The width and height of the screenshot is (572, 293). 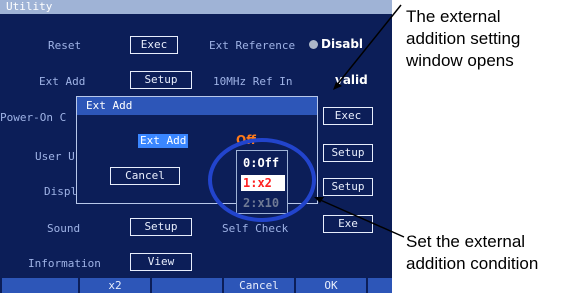 What do you see at coordinates (319, 200) in the screenshot?
I see `callout-arrowhead-bottom` at bounding box center [319, 200].